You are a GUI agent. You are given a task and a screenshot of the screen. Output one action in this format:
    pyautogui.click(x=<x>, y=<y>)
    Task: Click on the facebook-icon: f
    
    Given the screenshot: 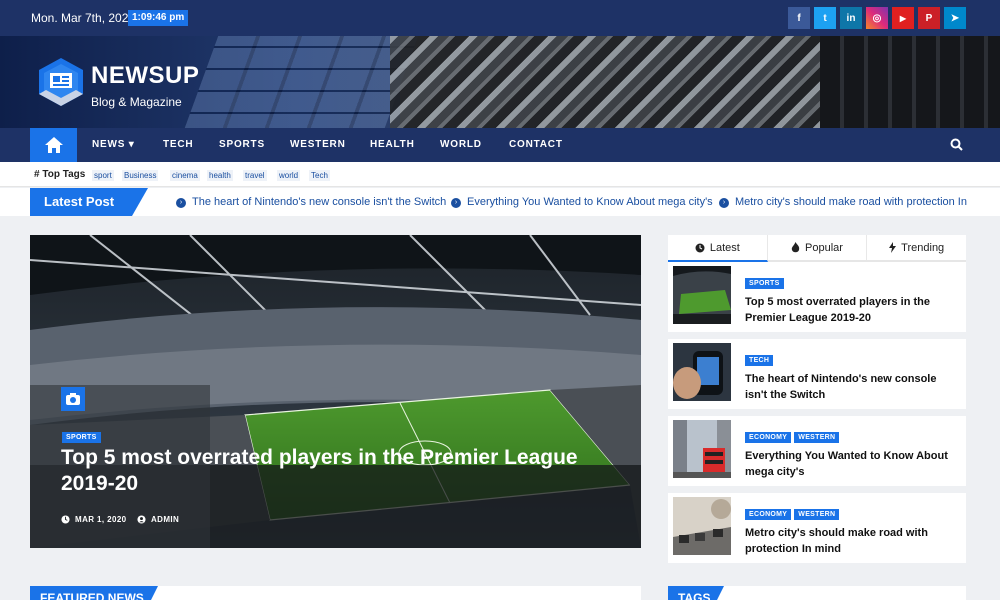 What is the action you would take?
    pyautogui.click(x=799, y=18)
    